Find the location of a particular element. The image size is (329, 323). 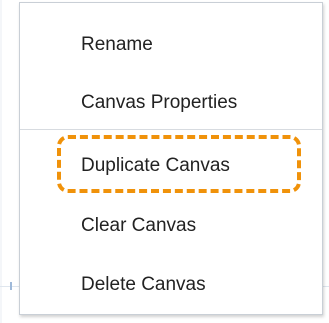

background-panel-edge is located at coordinates (1, 161).